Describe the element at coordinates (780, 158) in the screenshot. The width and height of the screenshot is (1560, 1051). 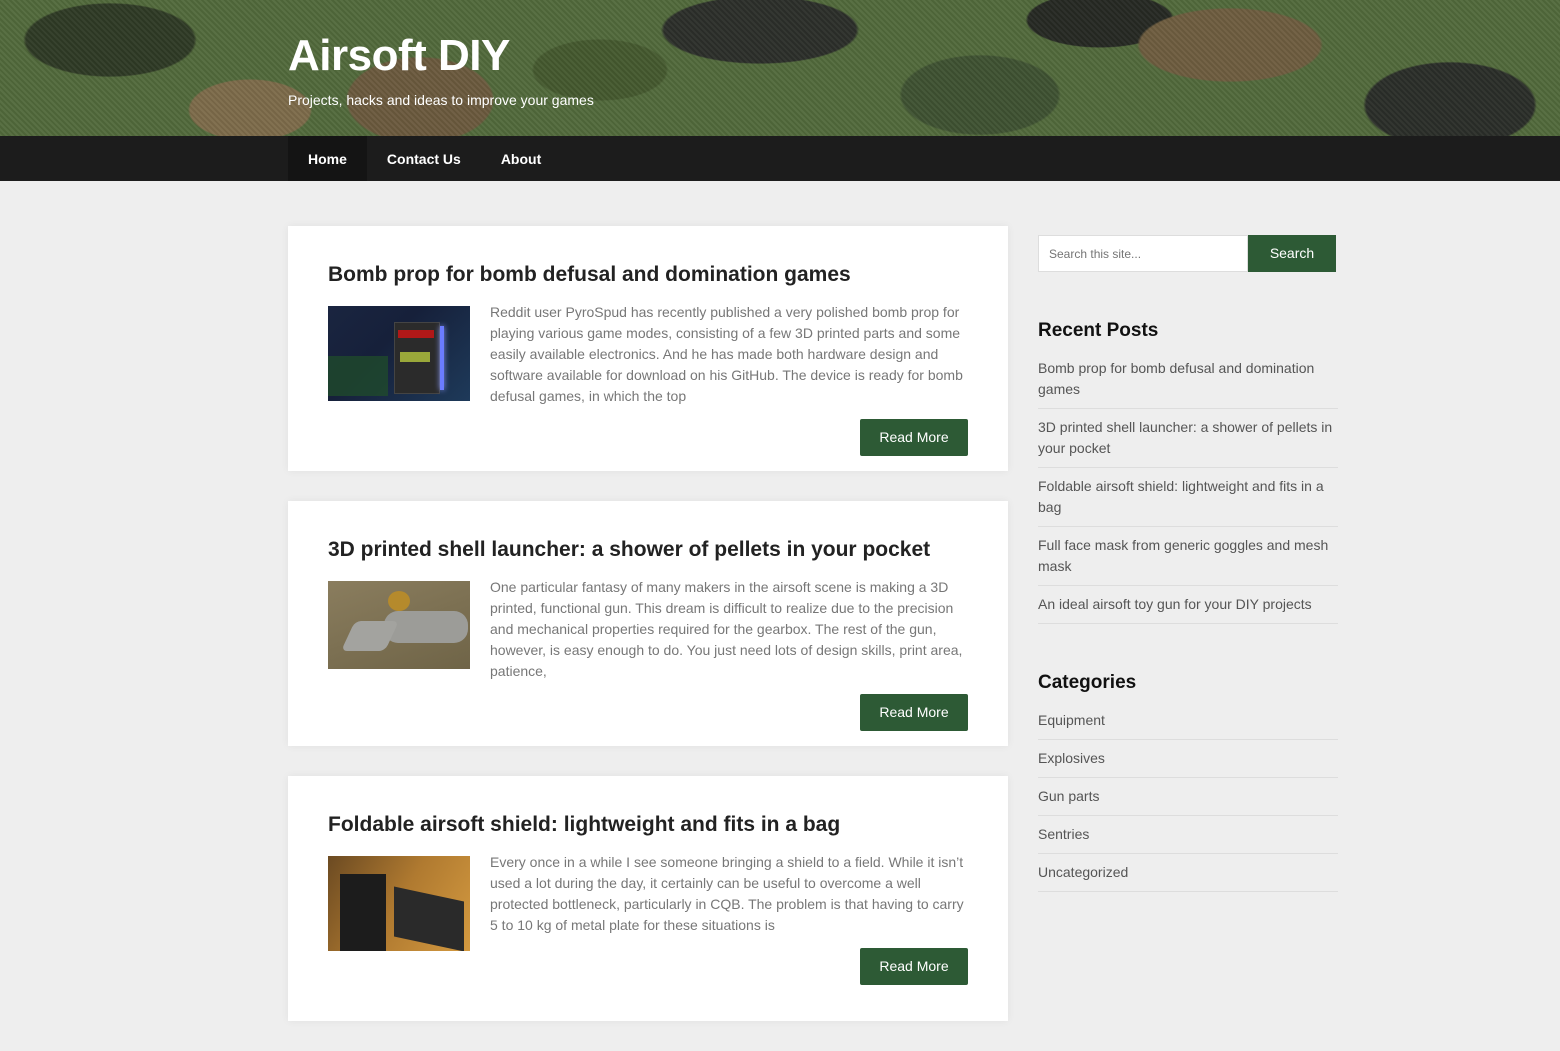
I see `main-navigation: Home Contact Us About` at that location.